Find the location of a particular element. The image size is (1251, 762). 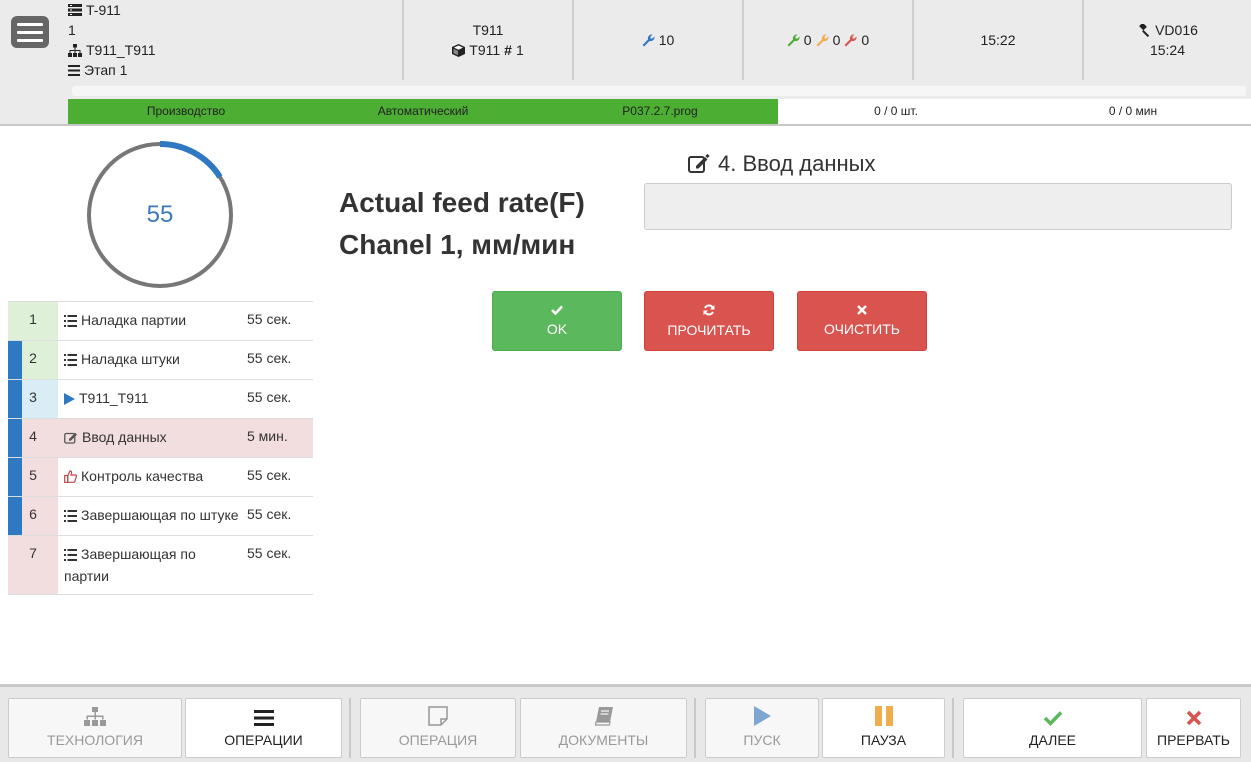

book-icon is located at coordinates (603, 716).